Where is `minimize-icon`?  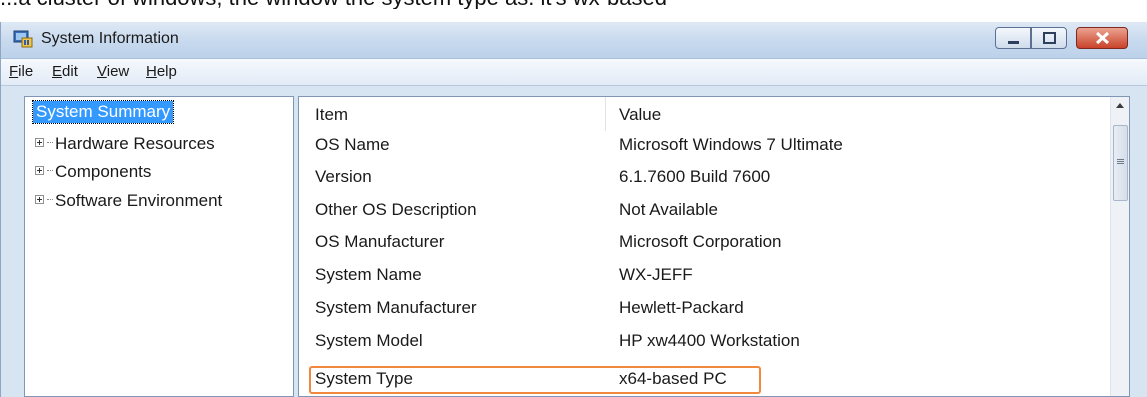 minimize-icon is located at coordinates (1013, 42).